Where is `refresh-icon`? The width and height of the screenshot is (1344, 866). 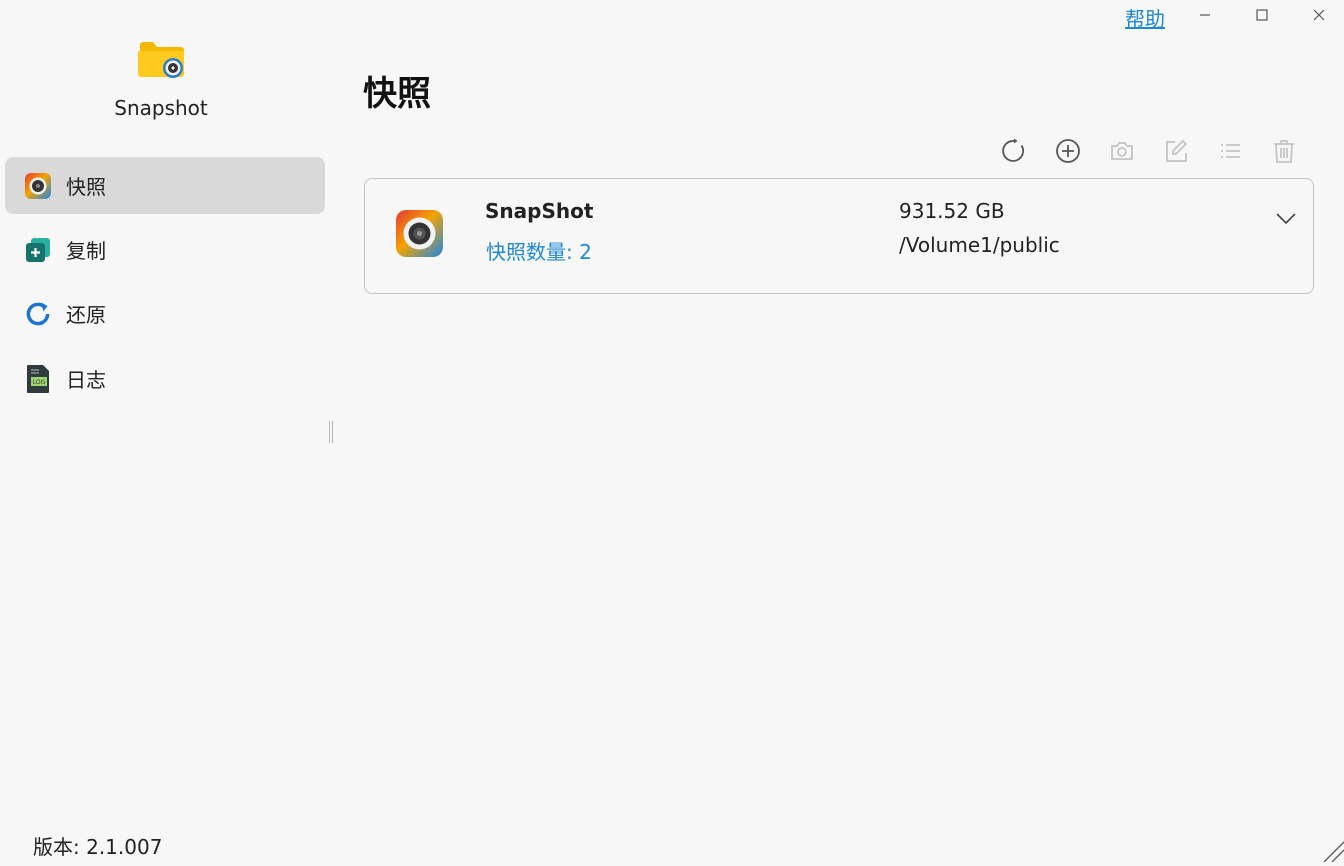 refresh-icon is located at coordinates (1013, 150).